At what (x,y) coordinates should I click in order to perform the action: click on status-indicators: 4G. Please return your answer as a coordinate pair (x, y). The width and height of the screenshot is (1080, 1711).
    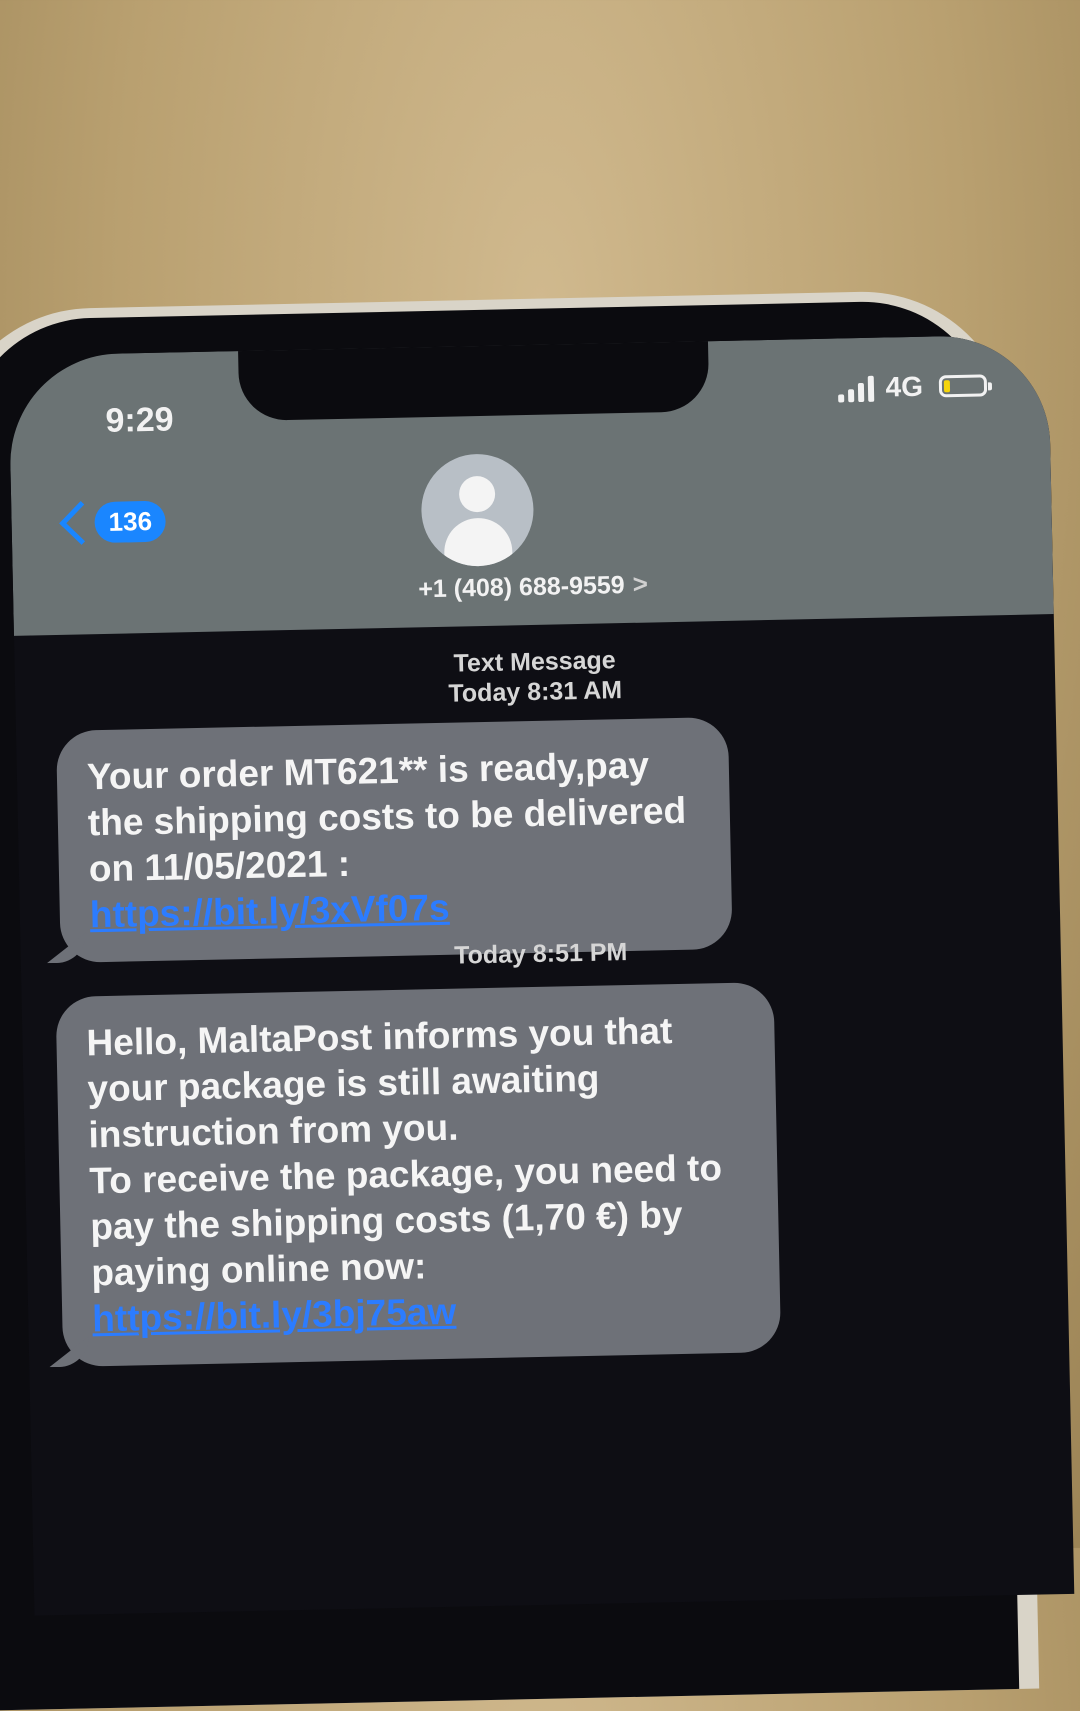
    Looking at the image, I should click on (912, 386).